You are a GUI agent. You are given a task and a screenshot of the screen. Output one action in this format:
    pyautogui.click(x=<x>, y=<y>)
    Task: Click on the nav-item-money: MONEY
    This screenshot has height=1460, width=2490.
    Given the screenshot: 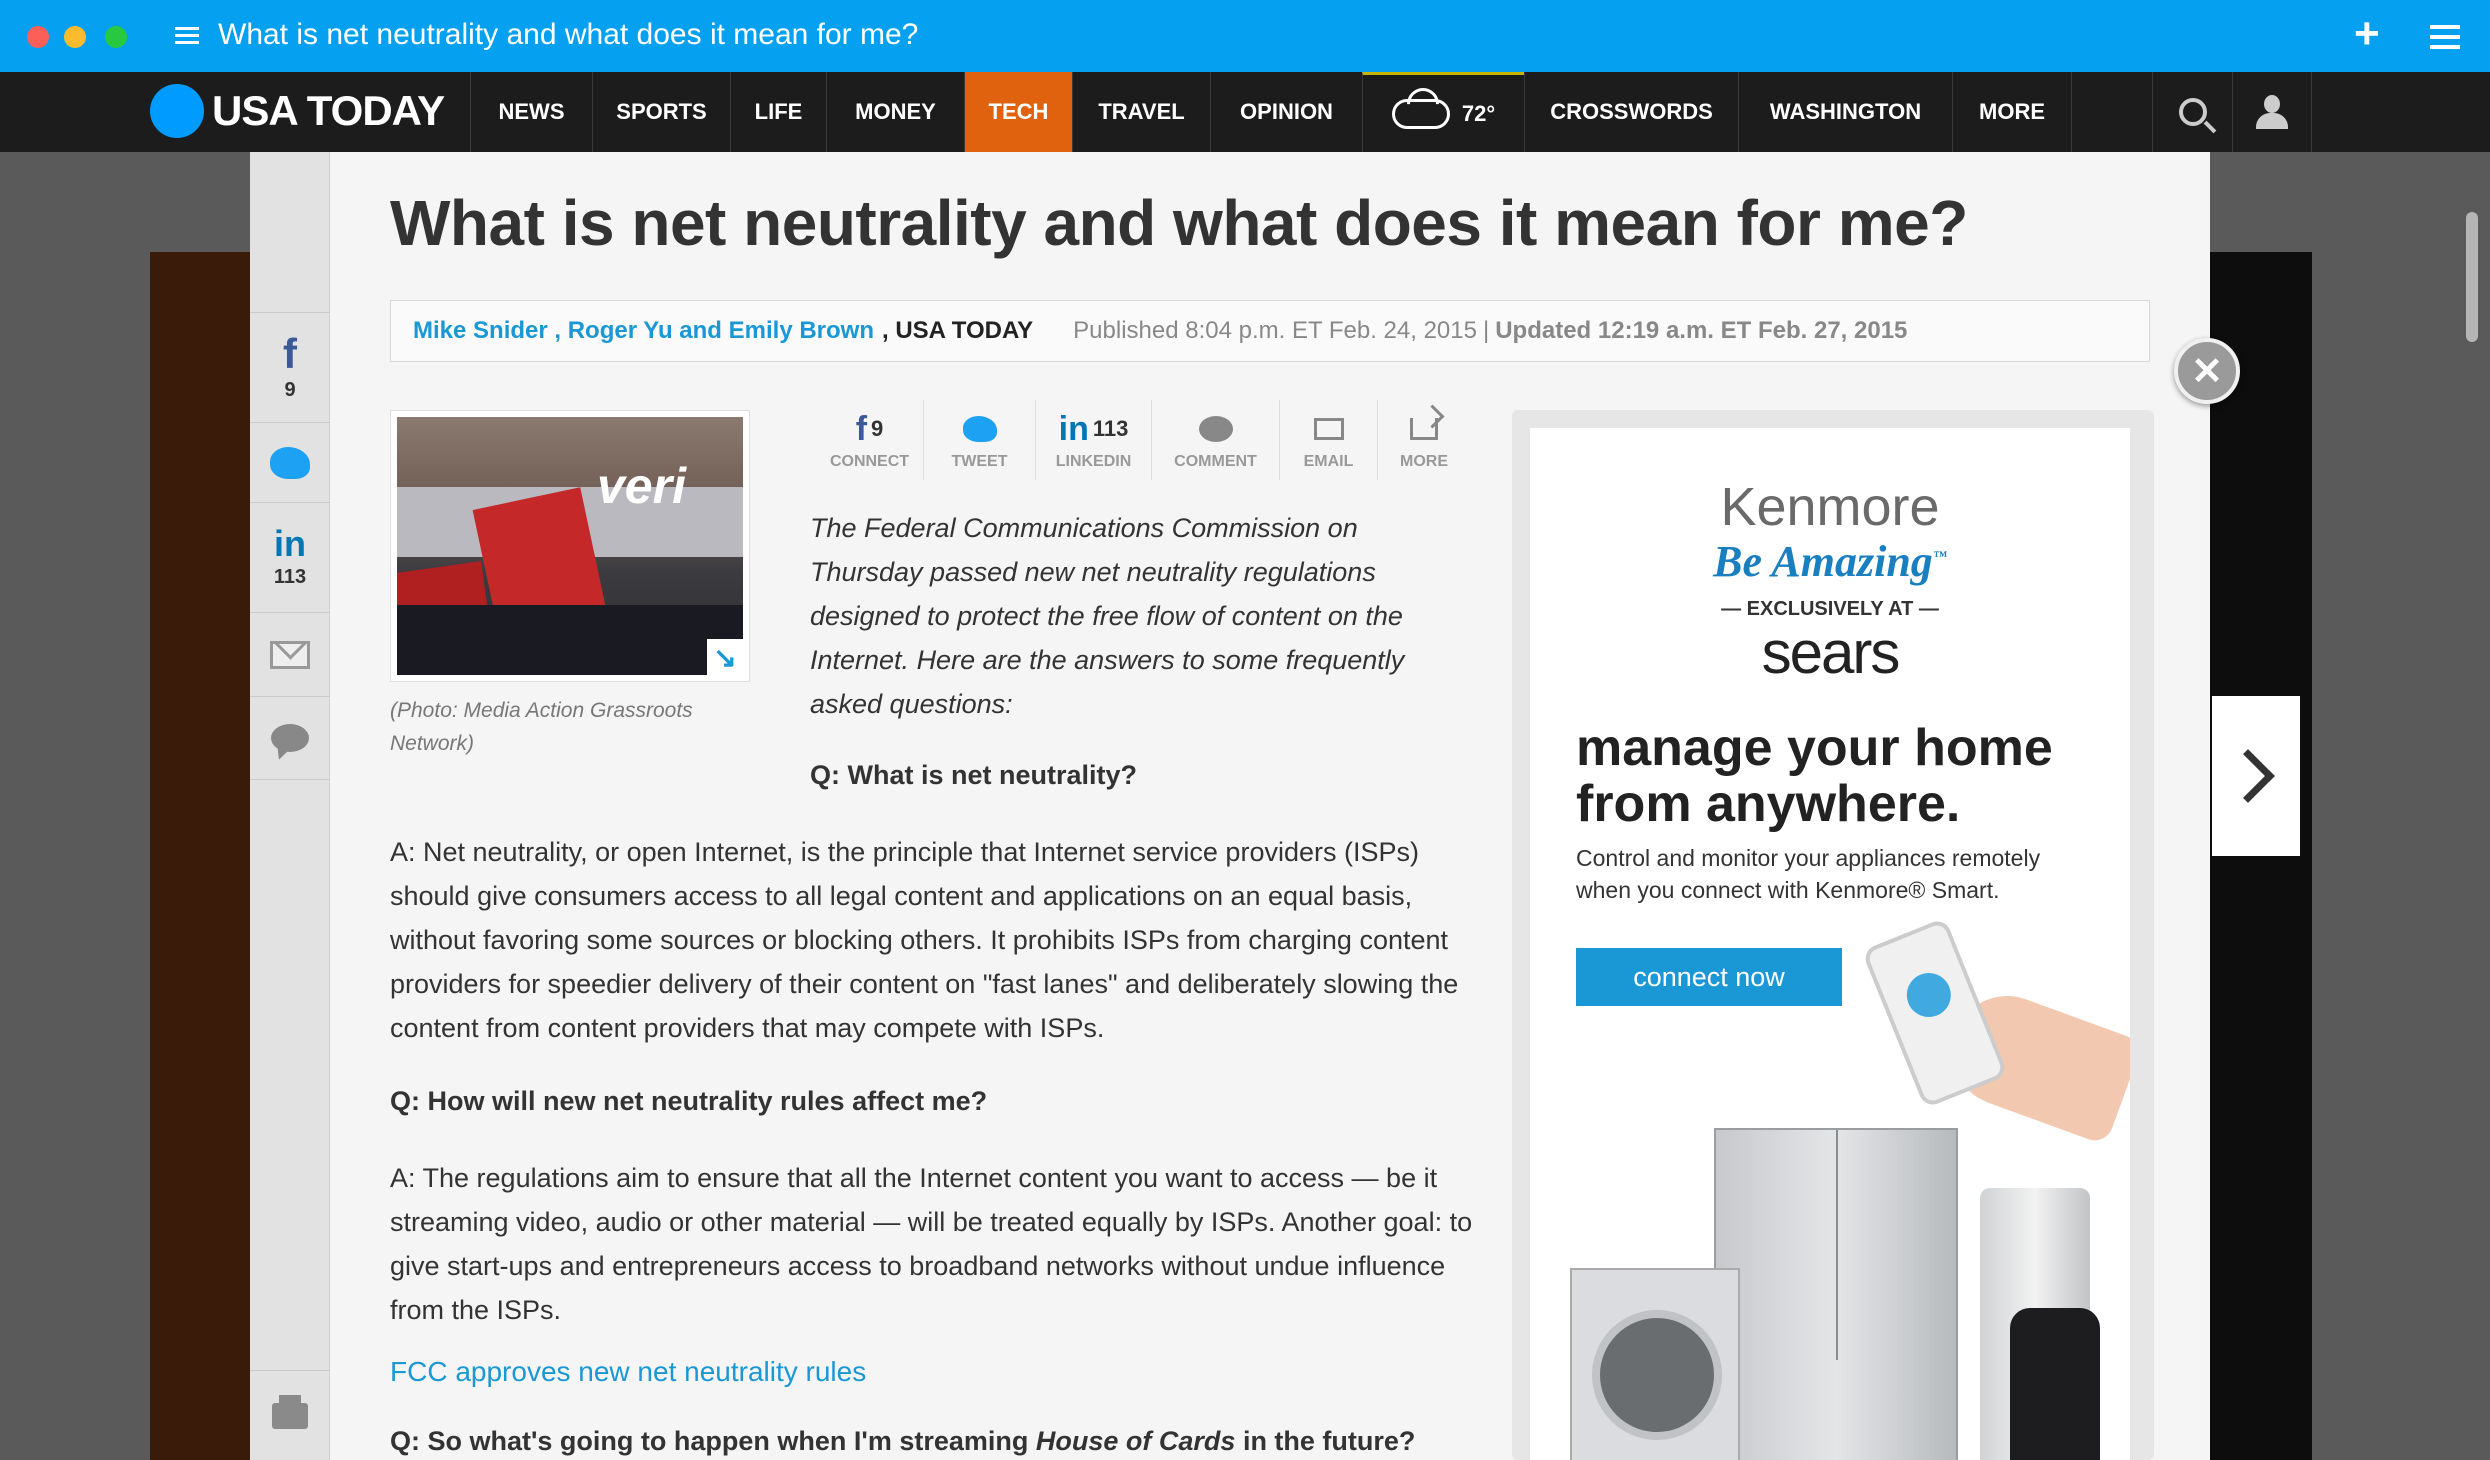 What is the action you would take?
    pyautogui.click(x=895, y=112)
    